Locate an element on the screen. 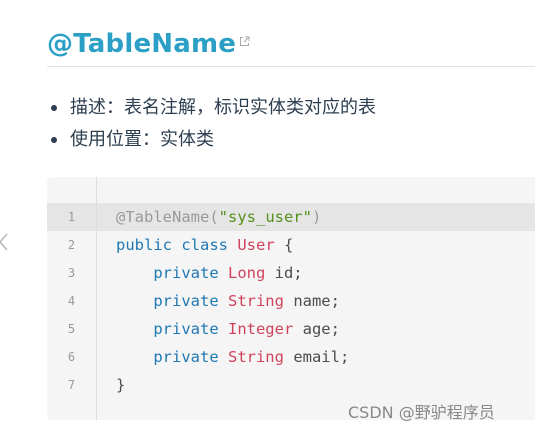 This screenshot has width=535, height=433. list-item: 使用位置：实体类 is located at coordinates (211, 140).